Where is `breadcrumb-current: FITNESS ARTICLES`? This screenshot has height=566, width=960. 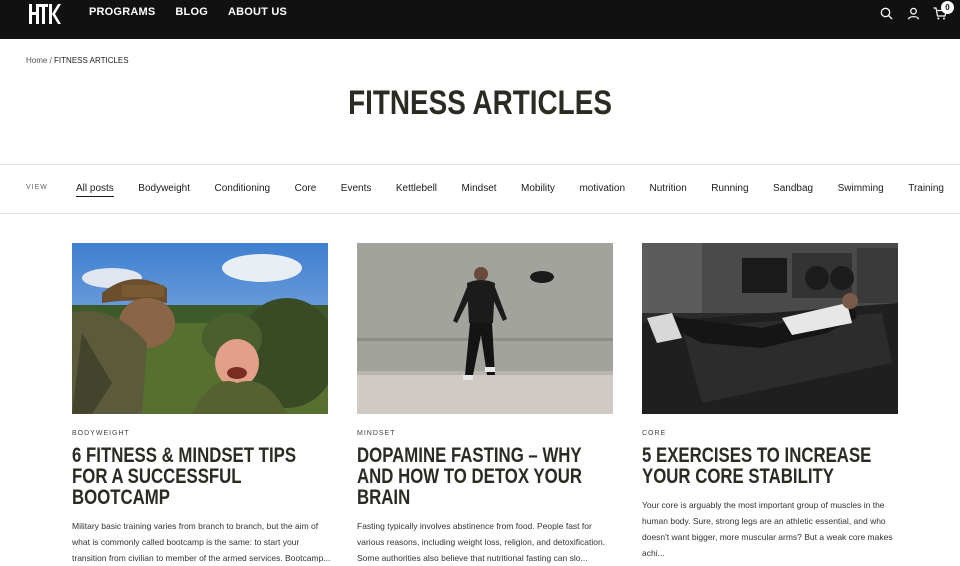
breadcrumb-current: FITNESS ARTICLES is located at coordinates (91, 60).